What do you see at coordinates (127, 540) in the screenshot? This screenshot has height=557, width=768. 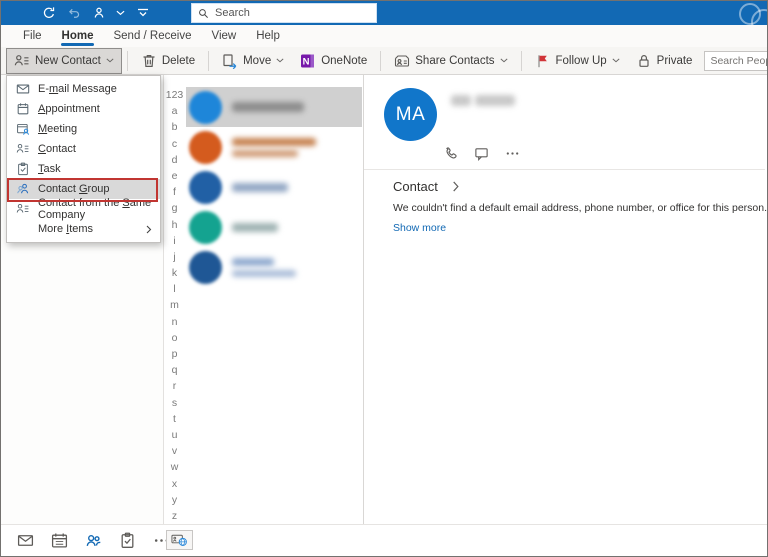 I see `tasks-icon` at bounding box center [127, 540].